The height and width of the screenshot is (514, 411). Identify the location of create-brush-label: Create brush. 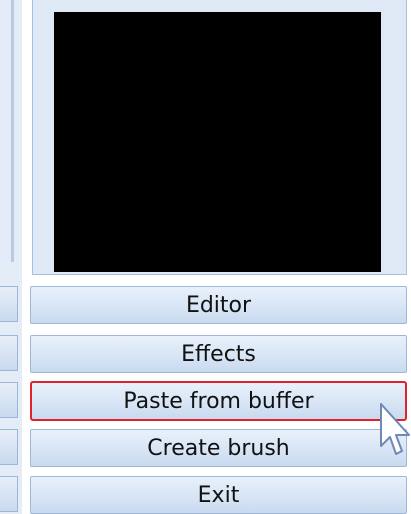
(218, 448).